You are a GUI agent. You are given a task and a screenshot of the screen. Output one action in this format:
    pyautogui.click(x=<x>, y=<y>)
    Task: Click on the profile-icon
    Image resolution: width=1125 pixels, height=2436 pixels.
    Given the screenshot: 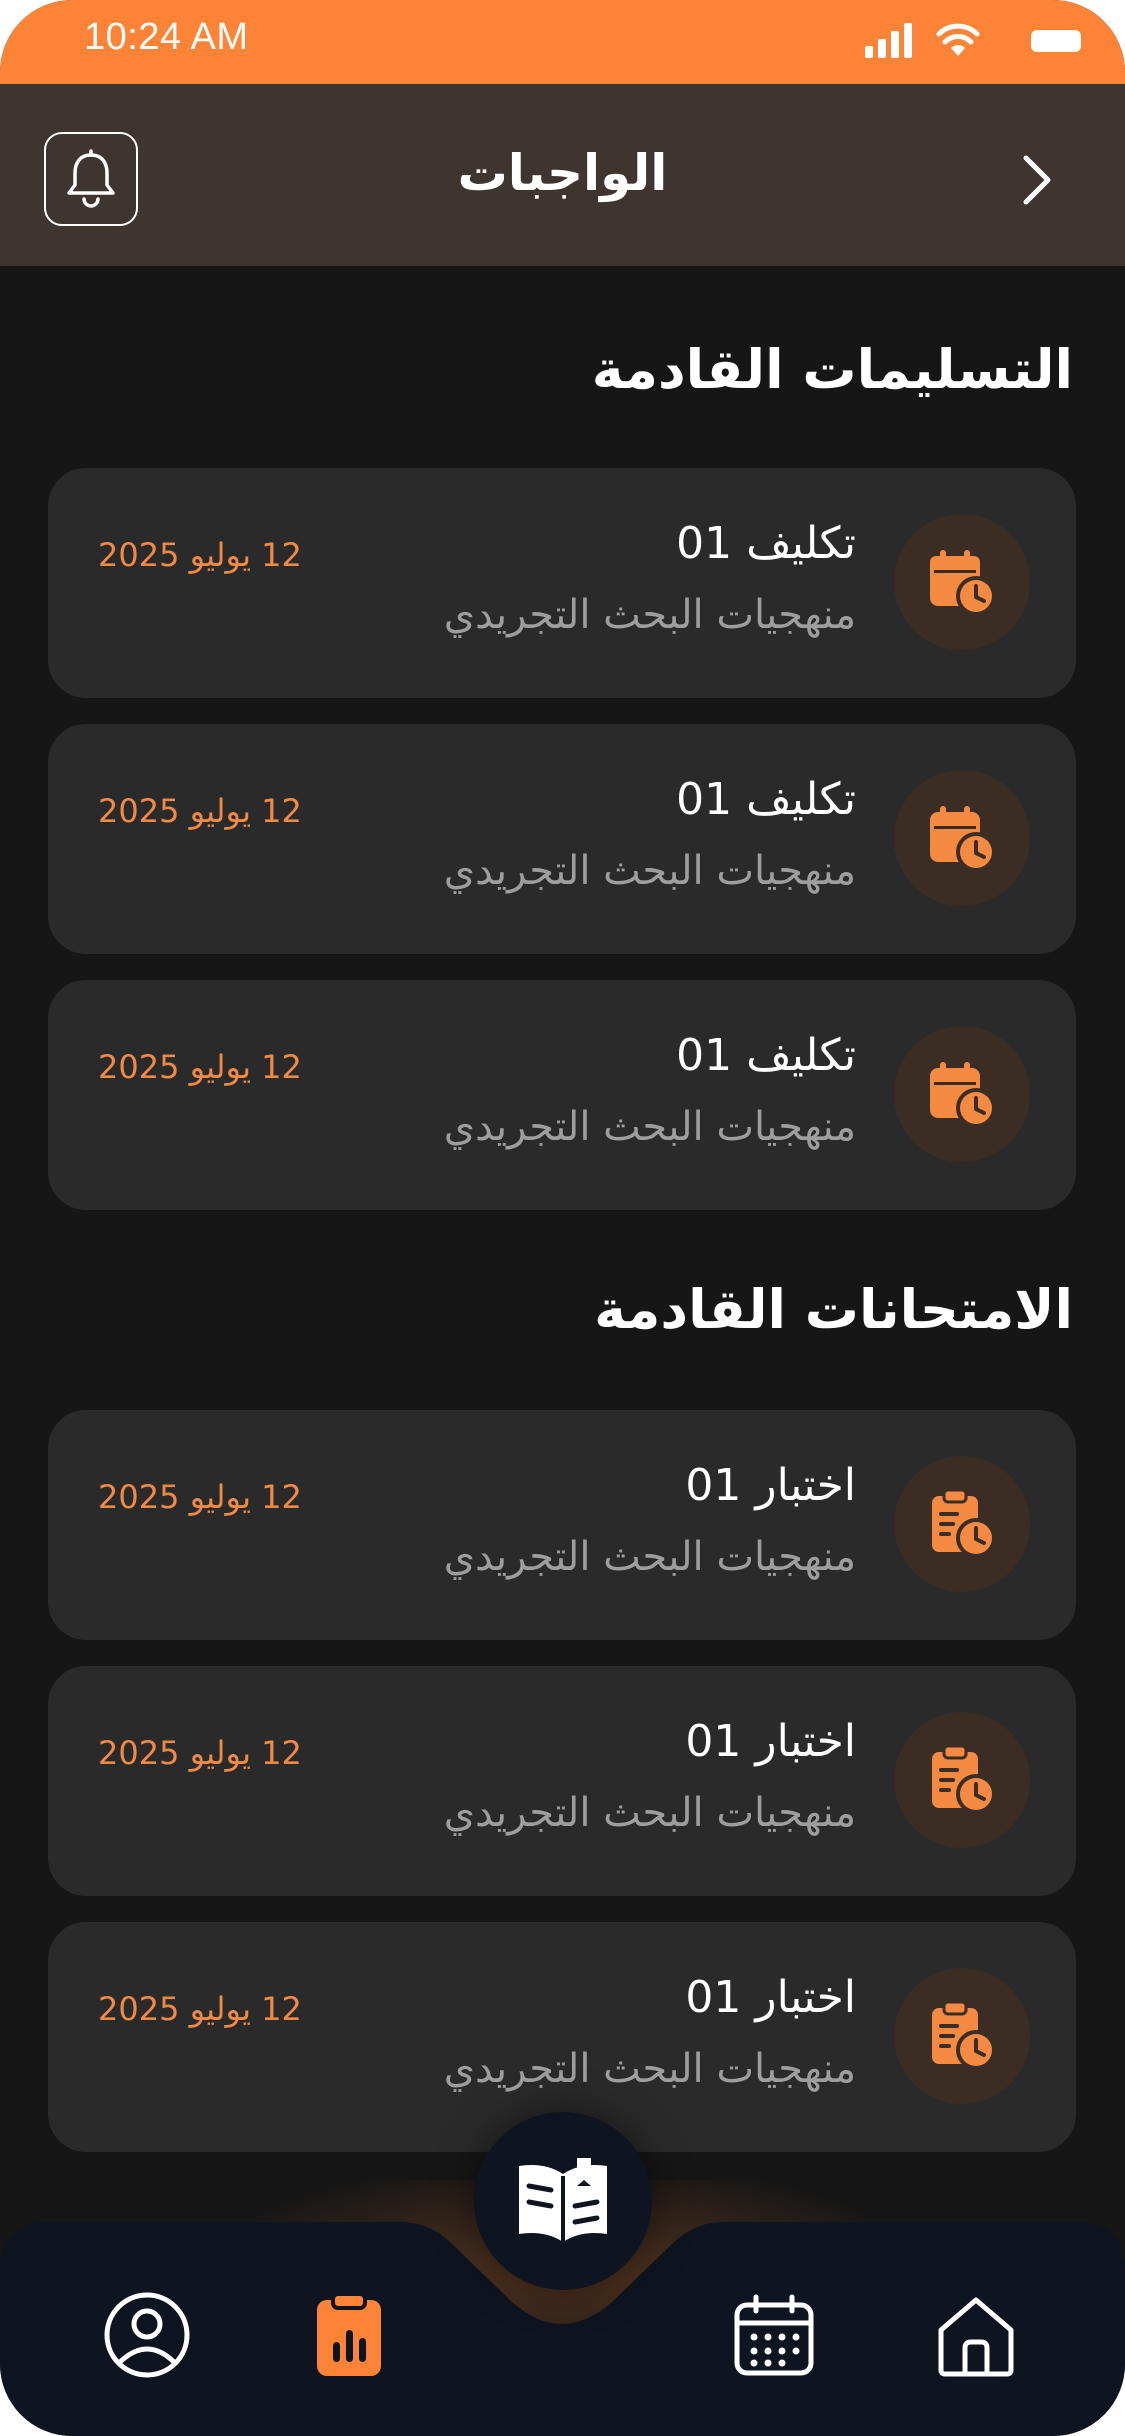 What is the action you would take?
    pyautogui.click(x=147, y=2335)
    